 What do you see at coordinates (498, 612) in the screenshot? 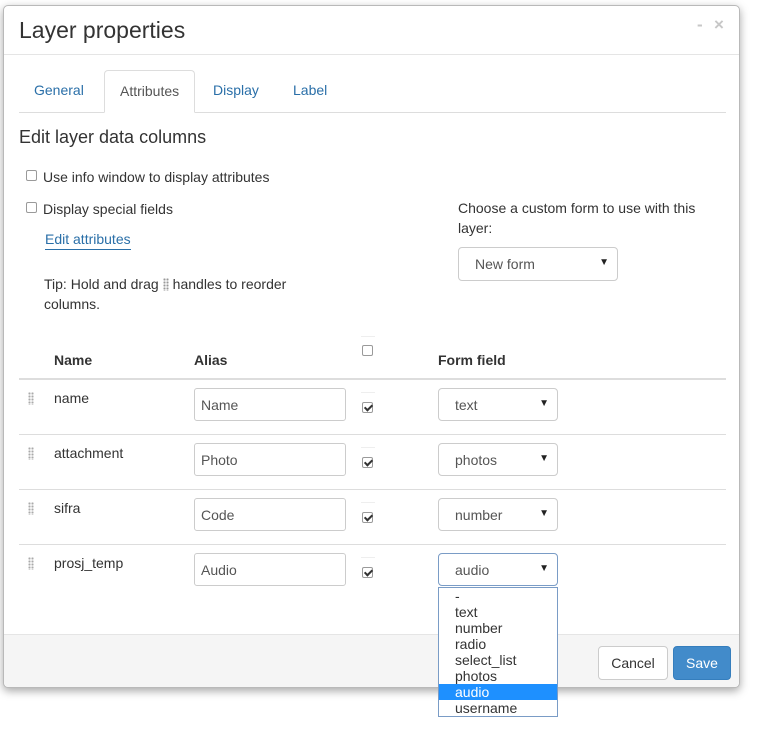
I see `dropdown-option: text` at bounding box center [498, 612].